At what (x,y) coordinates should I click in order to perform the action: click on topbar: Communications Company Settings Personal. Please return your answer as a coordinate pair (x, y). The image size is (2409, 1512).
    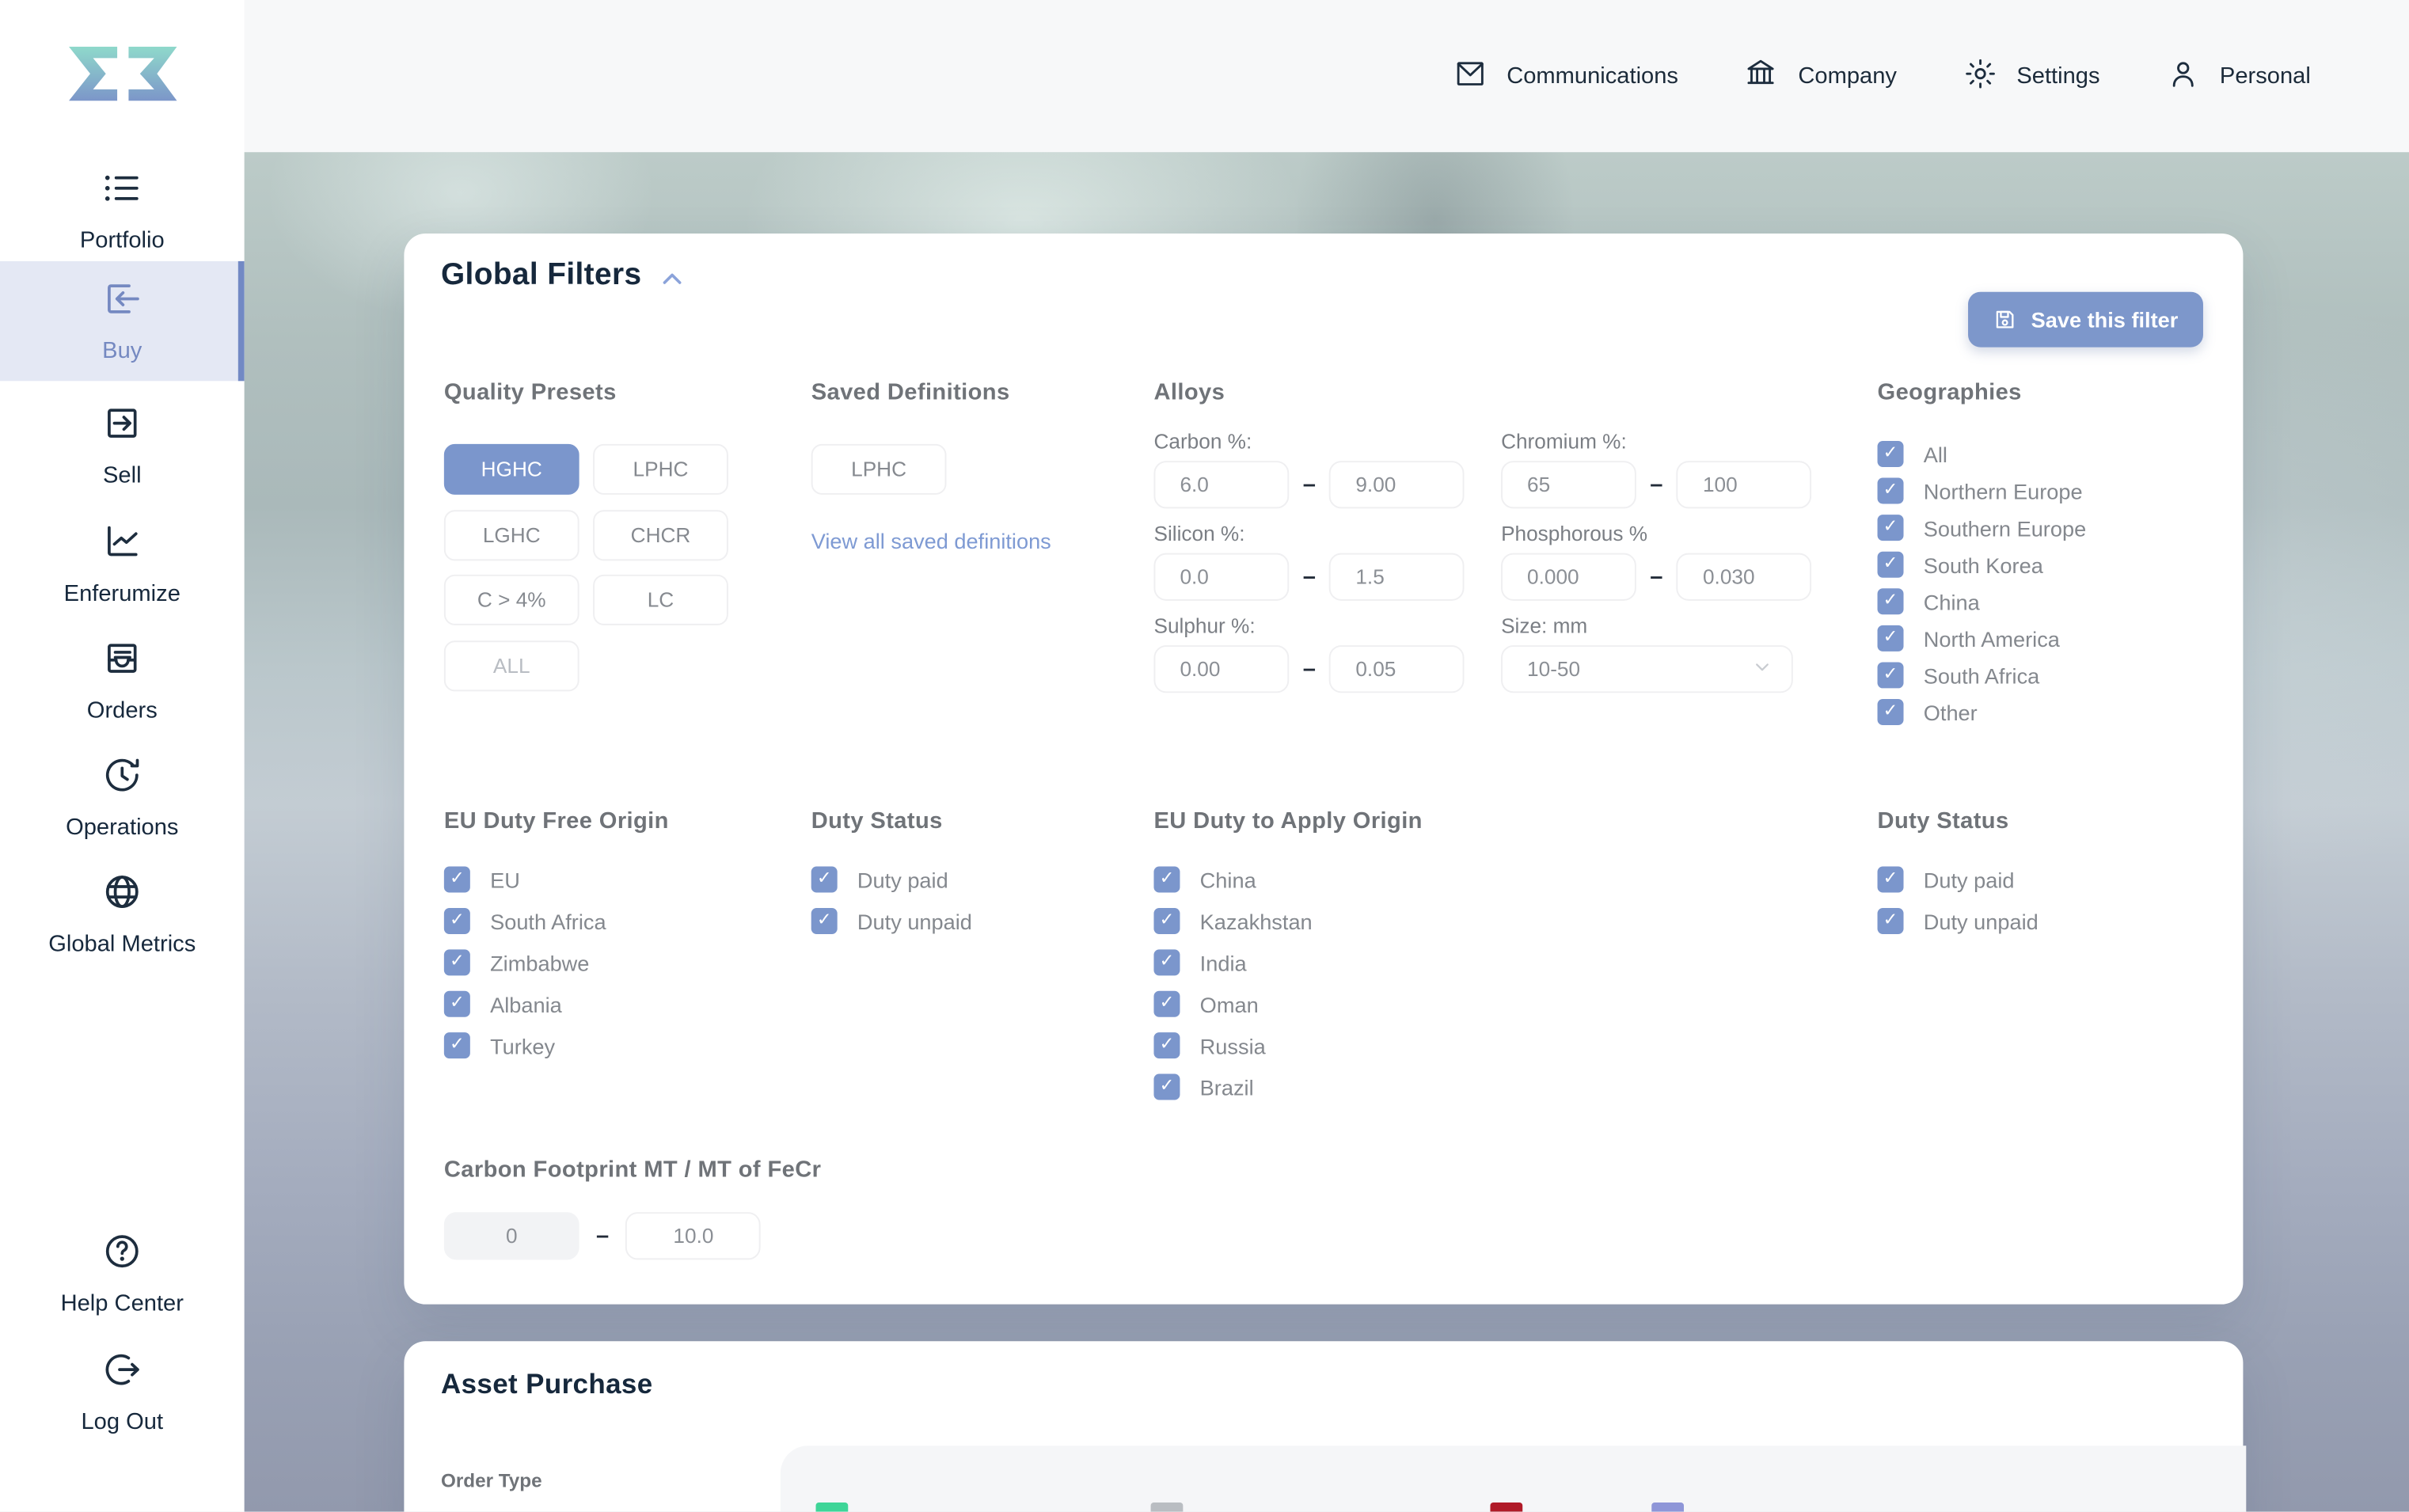
    Looking at the image, I should click on (1326, 76).